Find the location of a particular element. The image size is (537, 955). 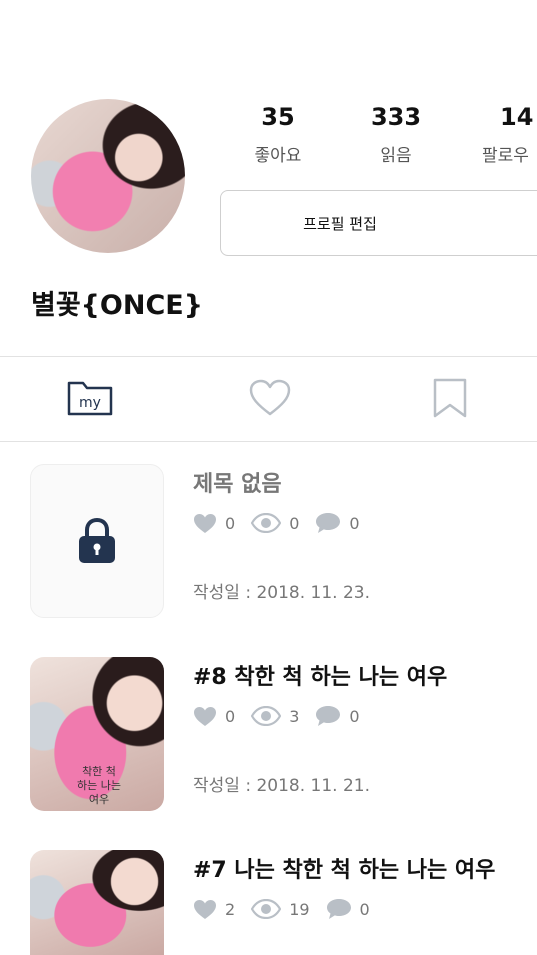

profile-avatar is located at coordinates (108, 176).